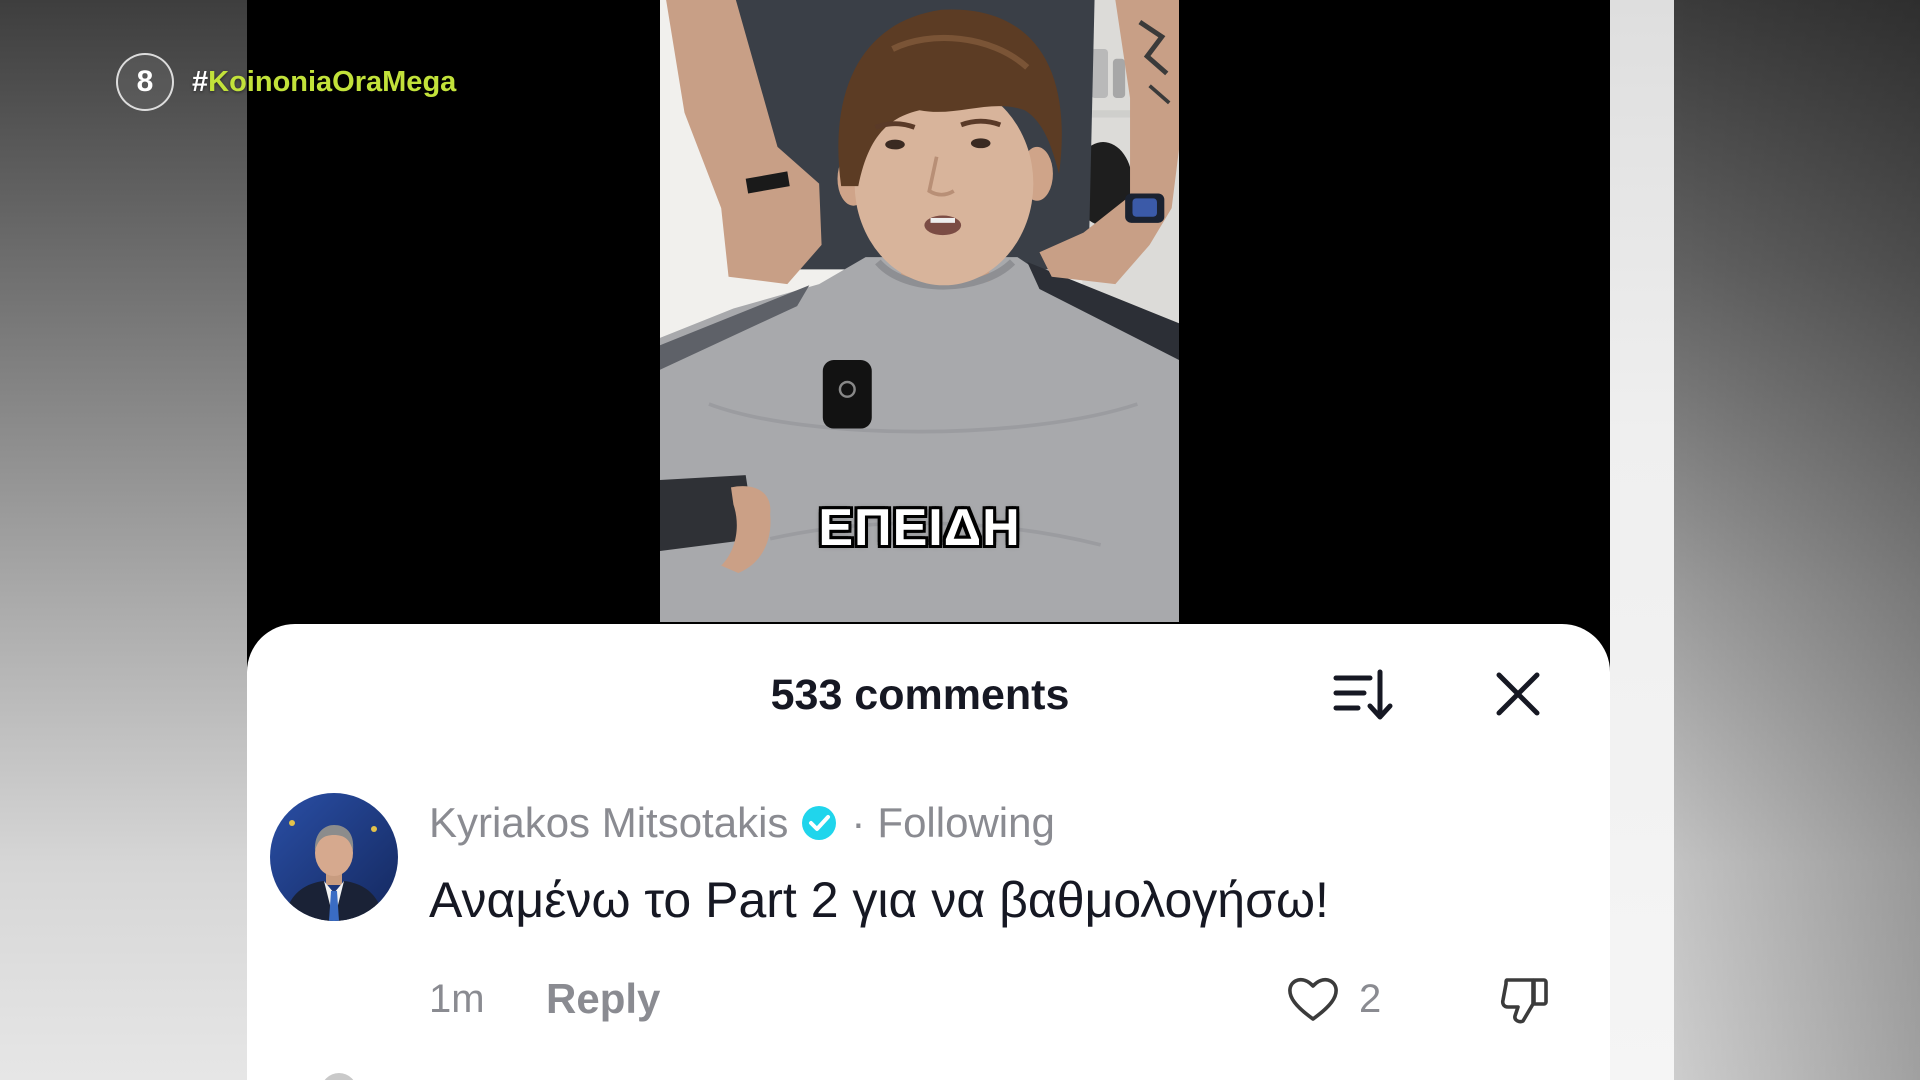 The width and height of the screenshot is (1920, 1080). I want to click on close-icon, so click(1518, 694).